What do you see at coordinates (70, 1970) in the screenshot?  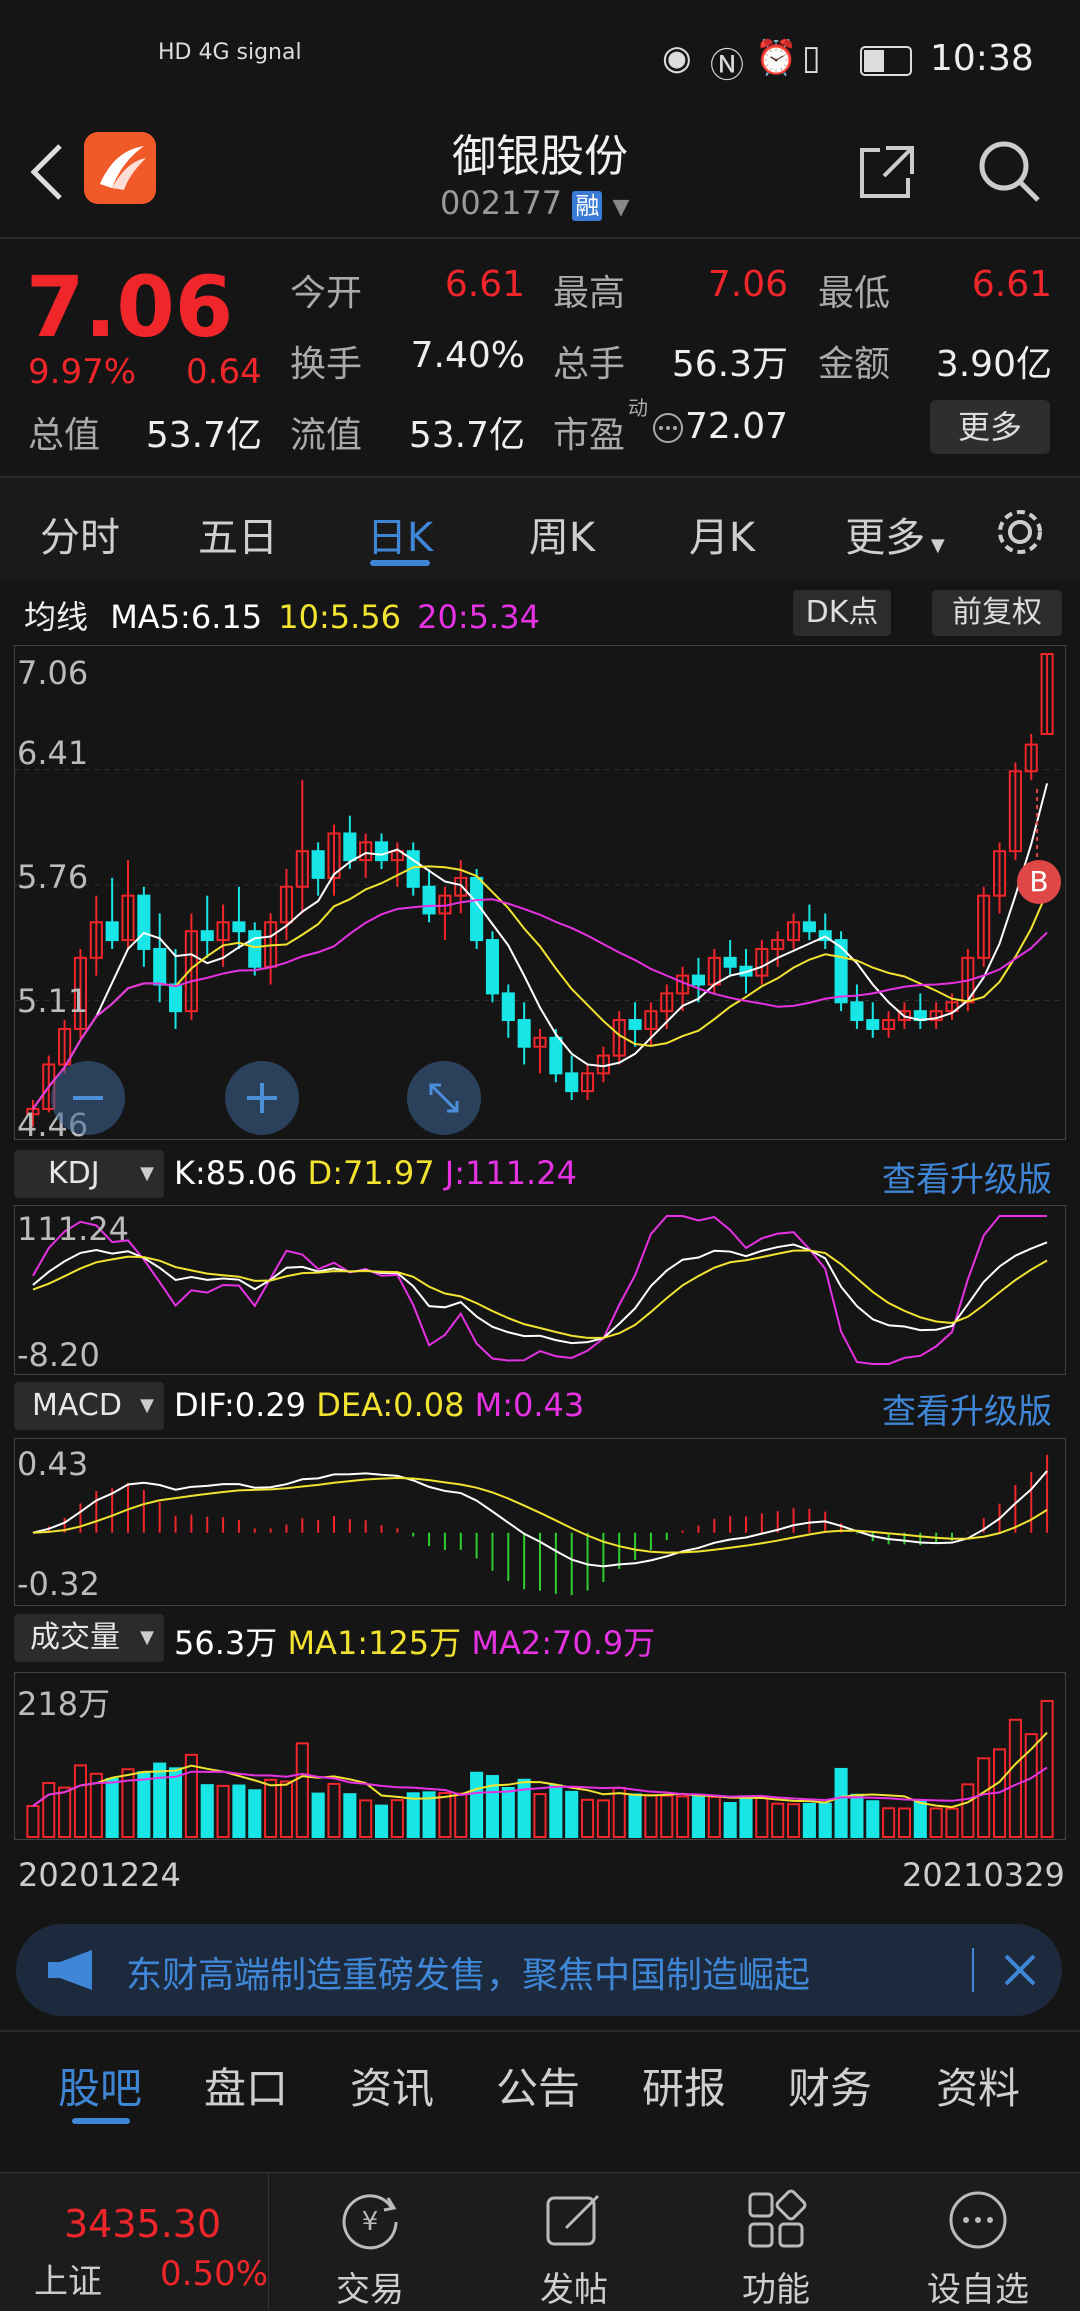 I see `megaphone-icon` at bounding box center [70, 1970].